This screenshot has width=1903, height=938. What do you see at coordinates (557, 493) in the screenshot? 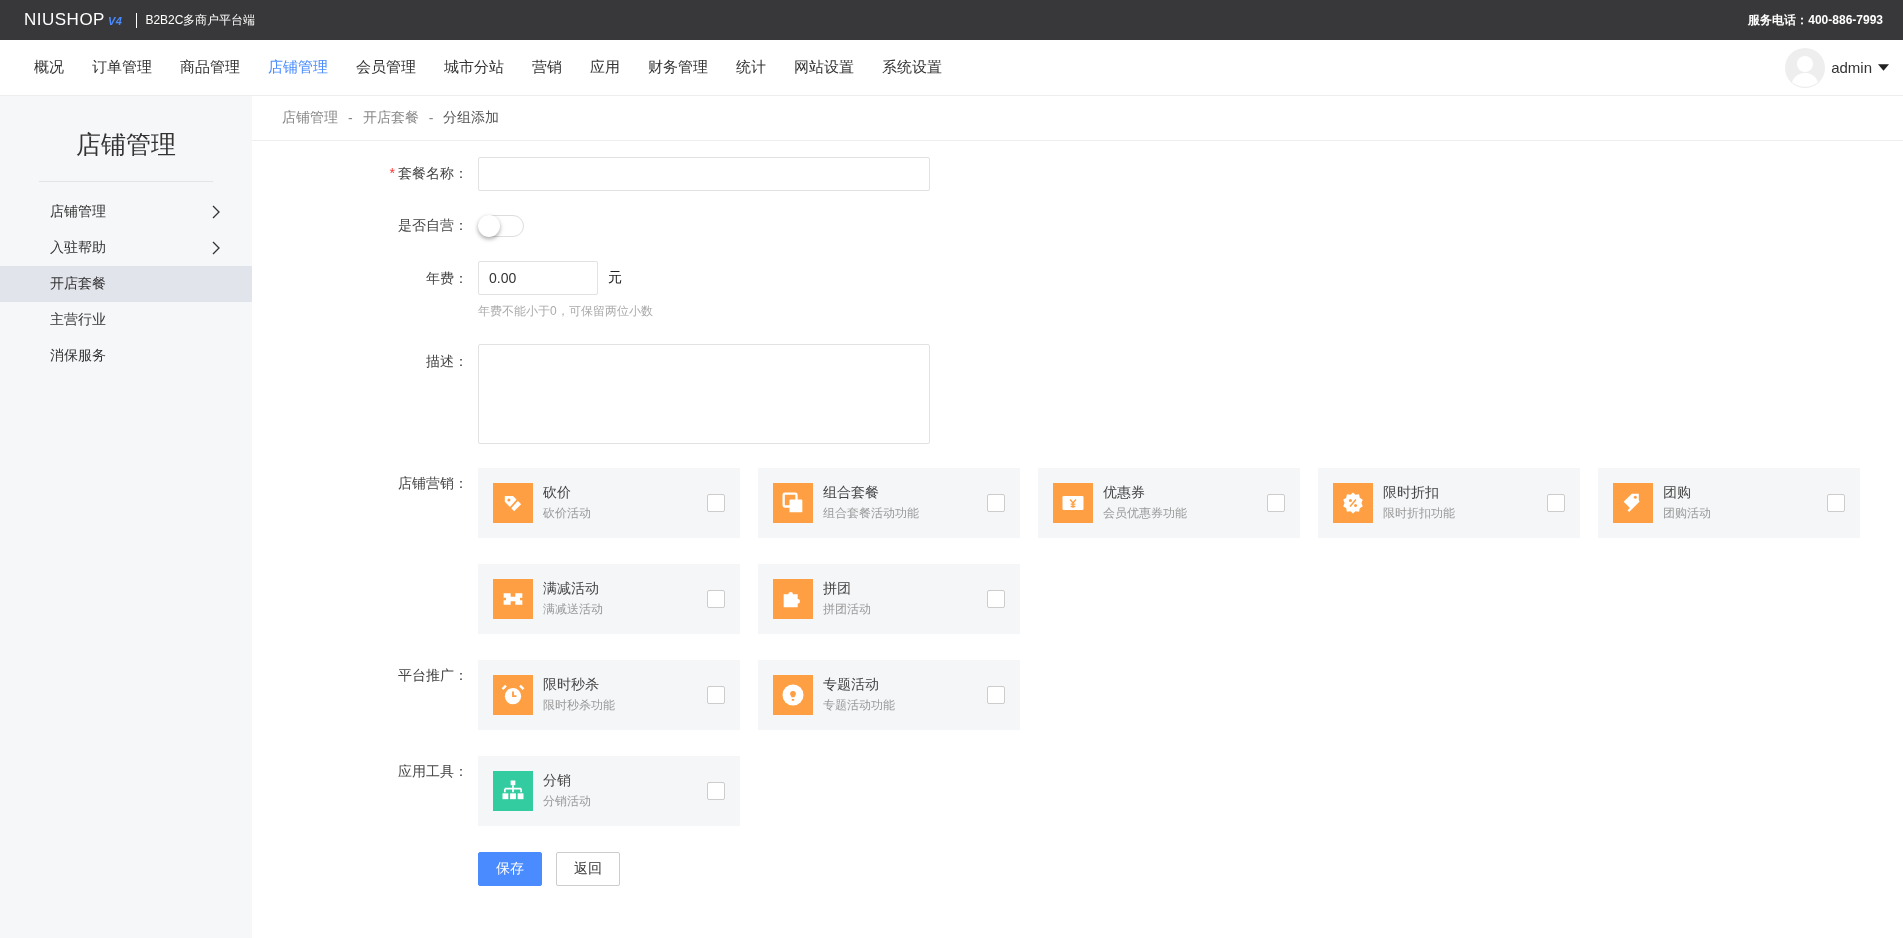
I see `plugin-title: 砍价` at bounding box center [557, 493].